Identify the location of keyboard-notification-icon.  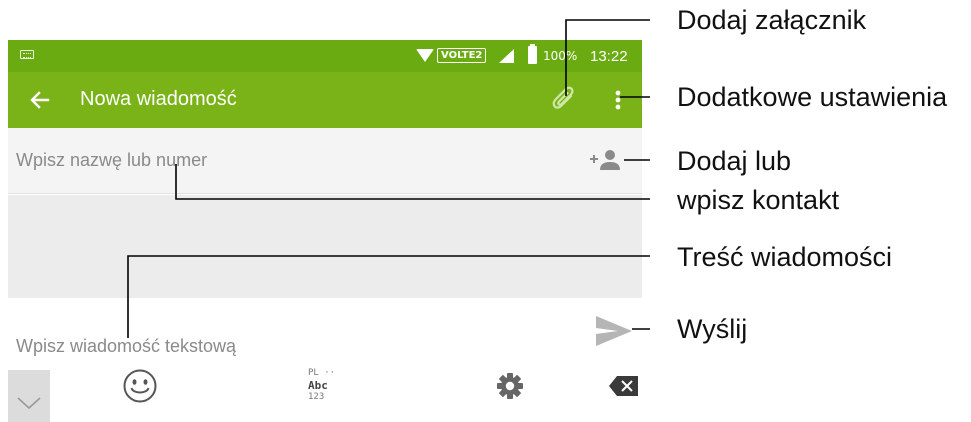
(27, 54).